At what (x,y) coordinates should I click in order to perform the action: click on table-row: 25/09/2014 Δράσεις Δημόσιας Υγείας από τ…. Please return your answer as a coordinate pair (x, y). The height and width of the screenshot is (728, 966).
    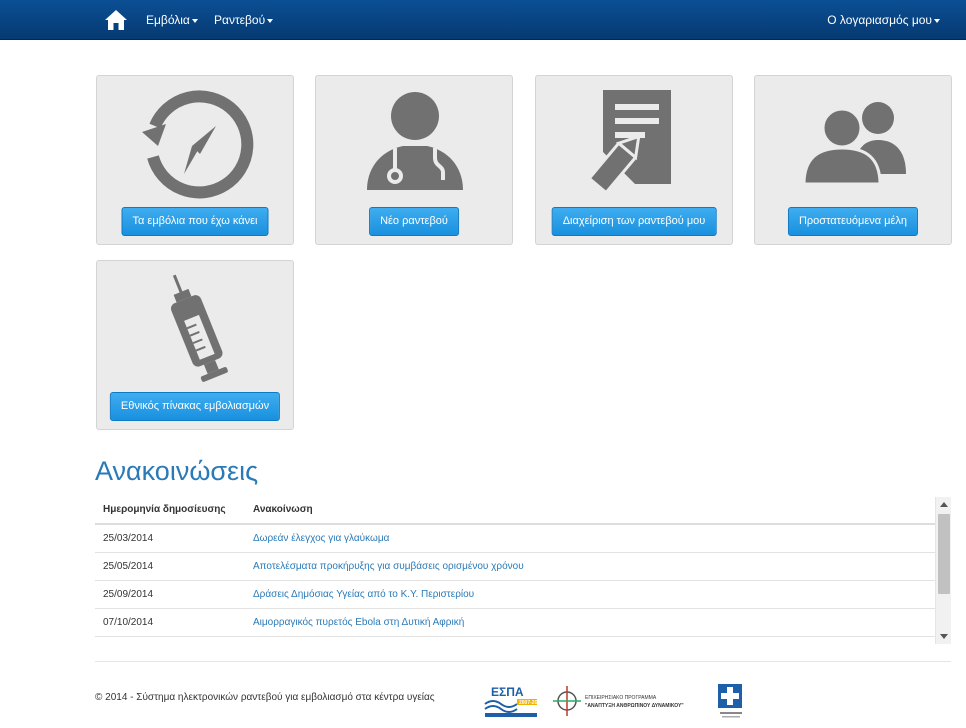
    Looking at the image, I should click on (515, 594).